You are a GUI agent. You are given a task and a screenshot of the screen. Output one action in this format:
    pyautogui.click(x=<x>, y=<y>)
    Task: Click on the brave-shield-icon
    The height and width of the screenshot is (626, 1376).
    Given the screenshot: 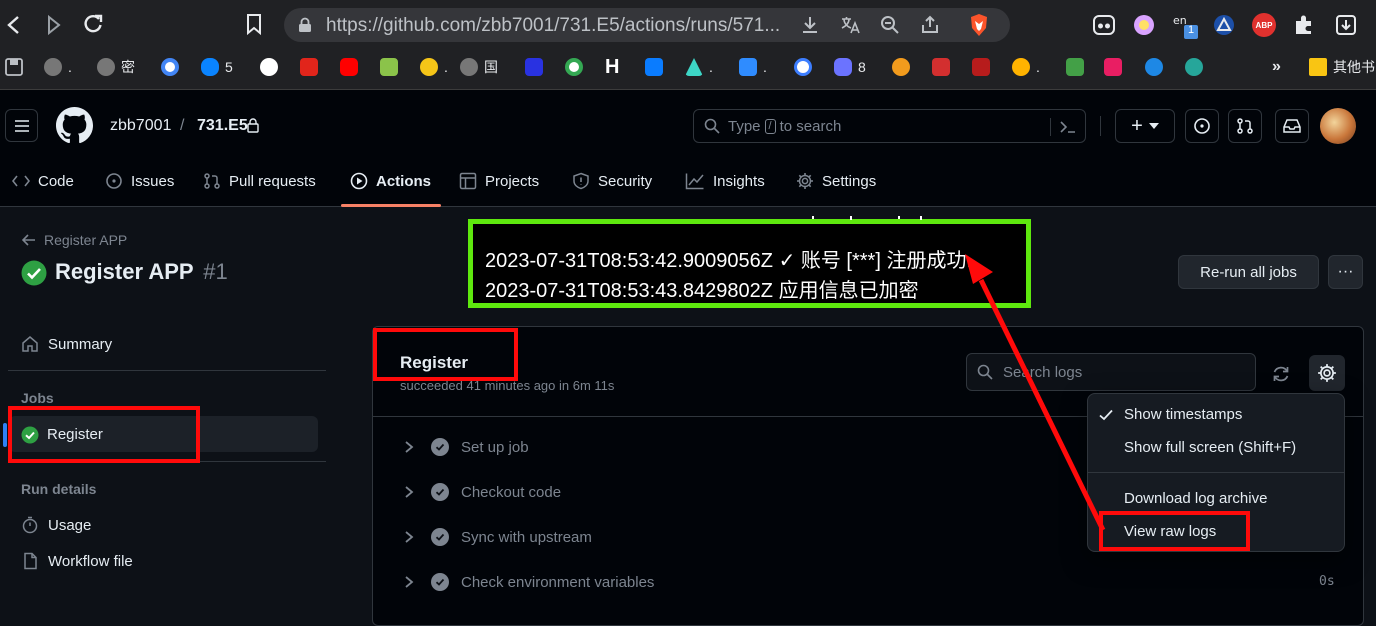 What is the action you would take?
    pyautogui.click(x=979, y=25)
    